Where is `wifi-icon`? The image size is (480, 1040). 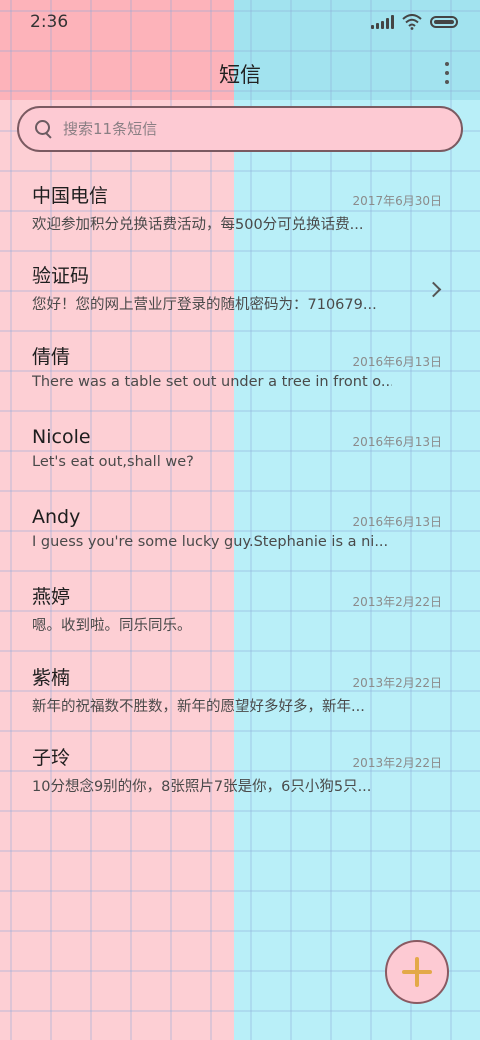 wifi-icon is located at coordinates (412, 22).